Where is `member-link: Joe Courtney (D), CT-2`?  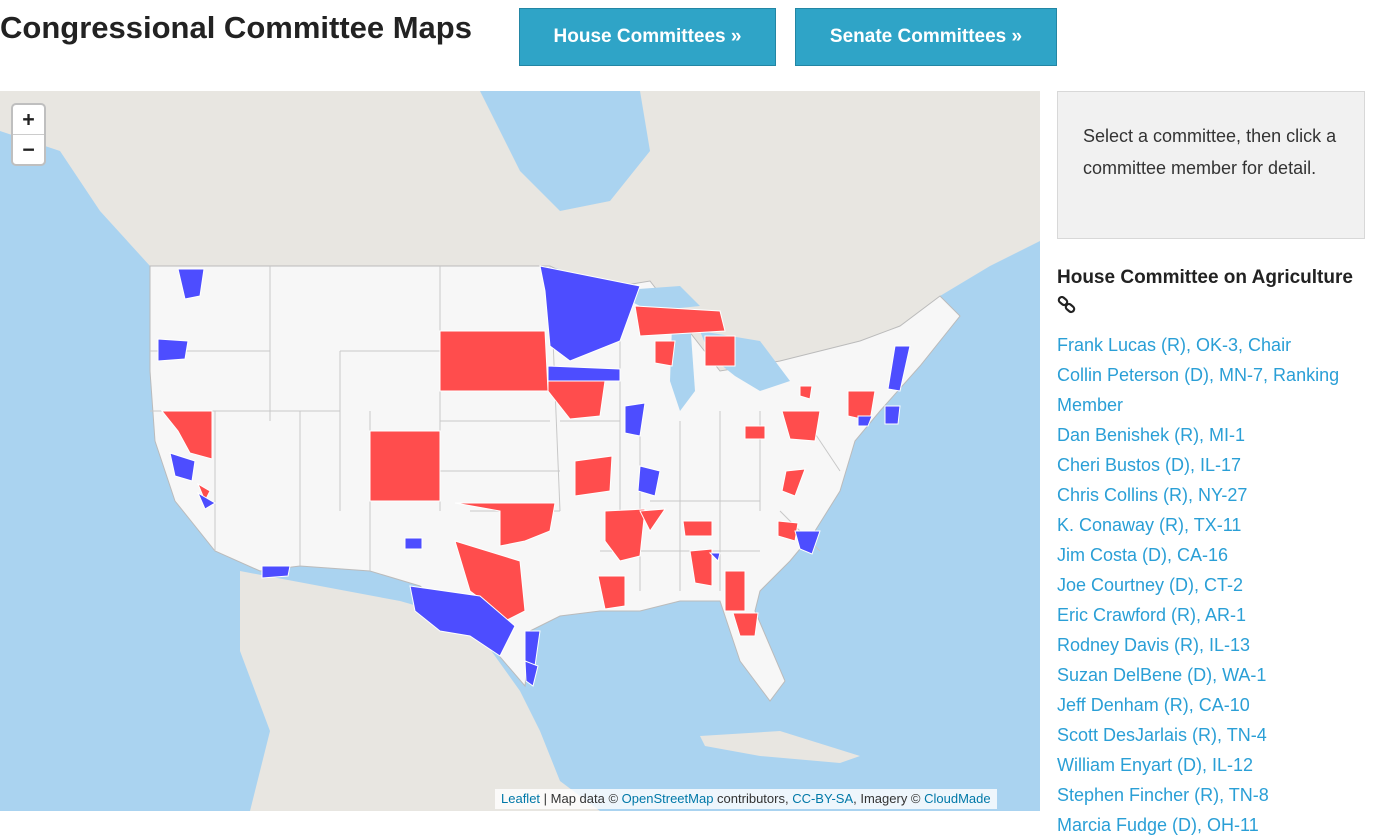
member-link: Joe Courtney (D), CT-2 is located at coordinates (1214, 585).